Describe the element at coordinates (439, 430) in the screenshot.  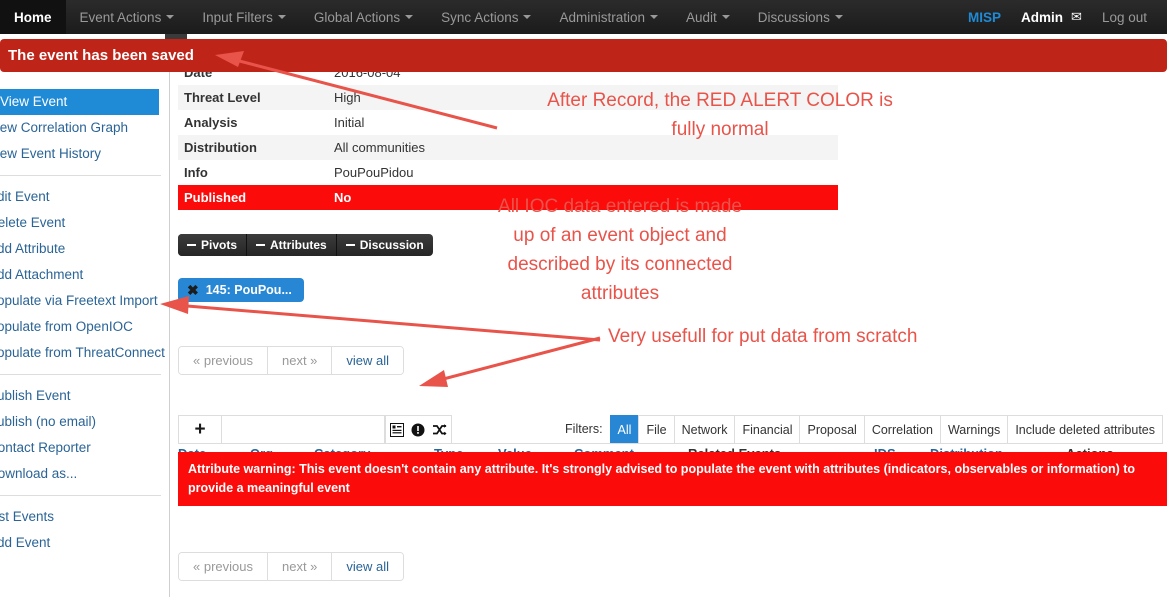
I see `shuffle-icon` at that location.